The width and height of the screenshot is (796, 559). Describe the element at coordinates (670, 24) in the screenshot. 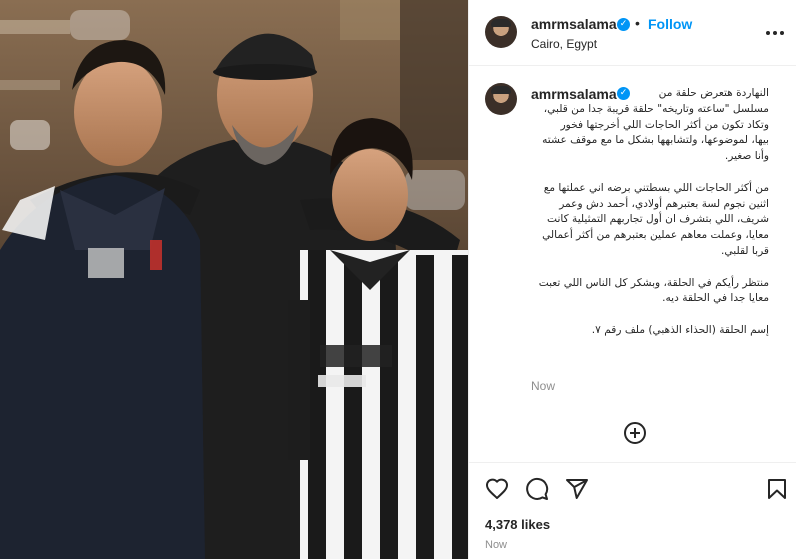

I see `follow-button: Follow` at that location.